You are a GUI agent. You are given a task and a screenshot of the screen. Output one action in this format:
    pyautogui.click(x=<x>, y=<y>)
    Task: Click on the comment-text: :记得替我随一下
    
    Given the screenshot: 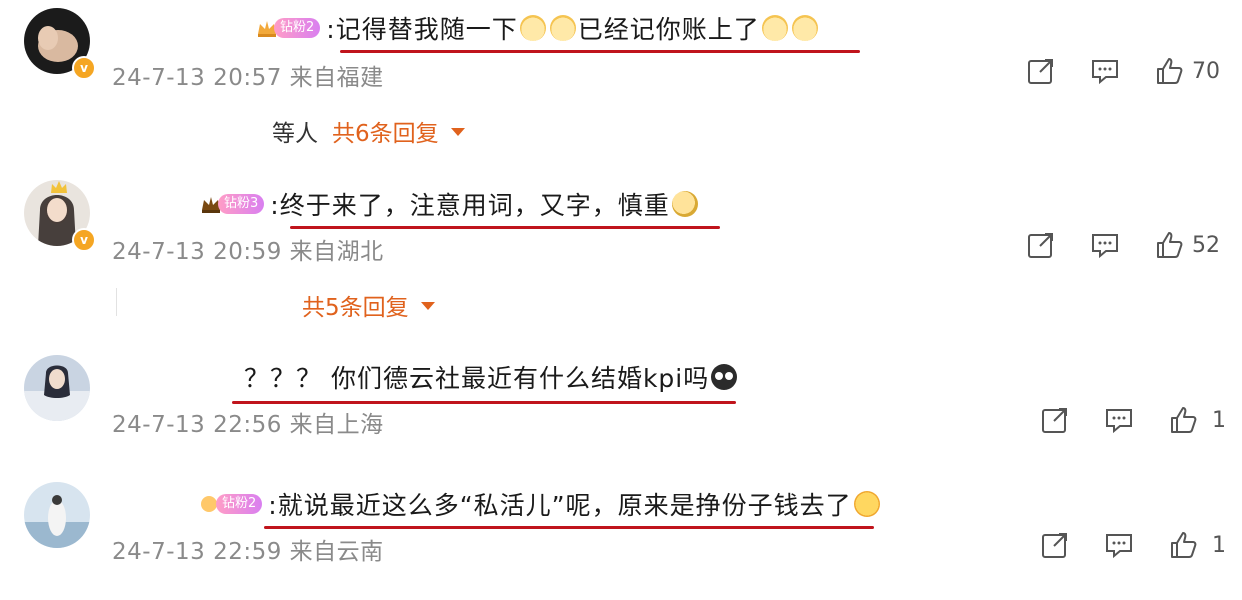 What is the action you would take?
    pyautogui.click(x=422, y=29)
    